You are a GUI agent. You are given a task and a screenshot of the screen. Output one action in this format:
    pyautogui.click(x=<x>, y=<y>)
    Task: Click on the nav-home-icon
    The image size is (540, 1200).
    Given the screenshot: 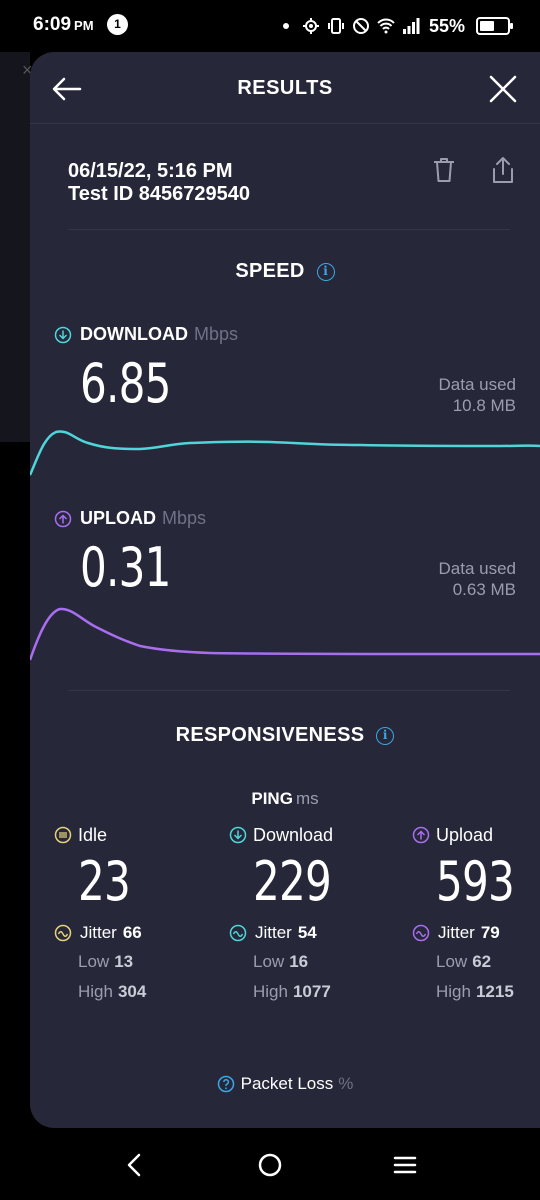 What is the action you would take?
    pyautogui.click(x=270, y=1165)
    